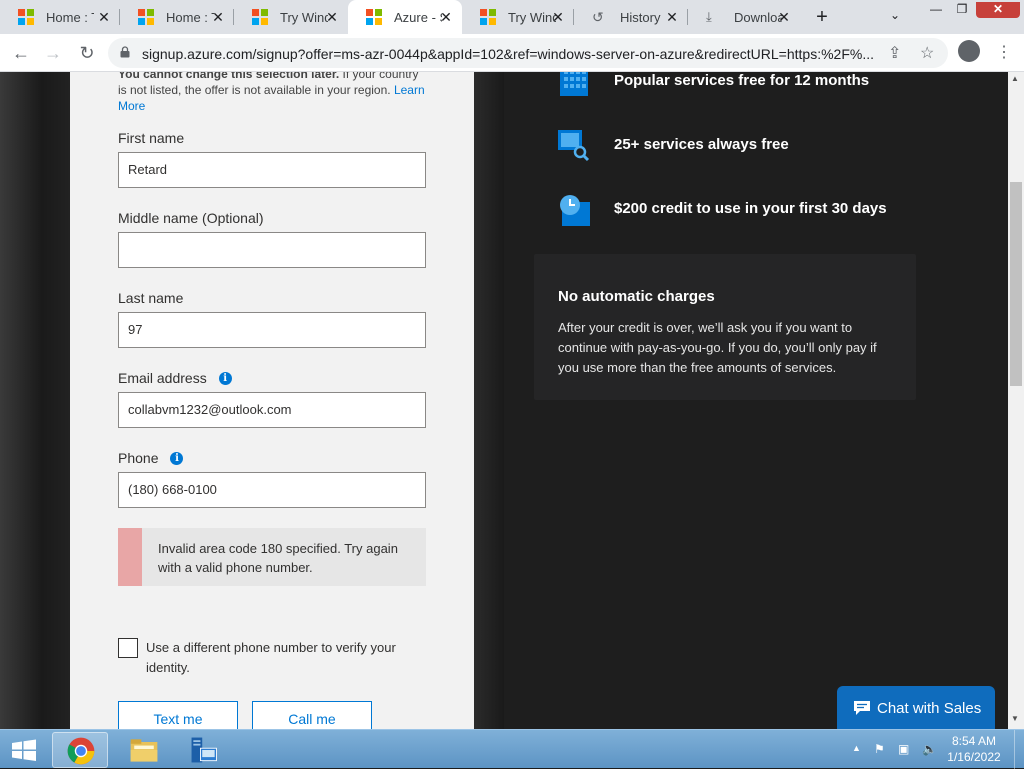  What do you see at coordinates (701, 144) in the screenshot?
I see `benefit-text: 25+ services always free` at bounding box center [701, 144].